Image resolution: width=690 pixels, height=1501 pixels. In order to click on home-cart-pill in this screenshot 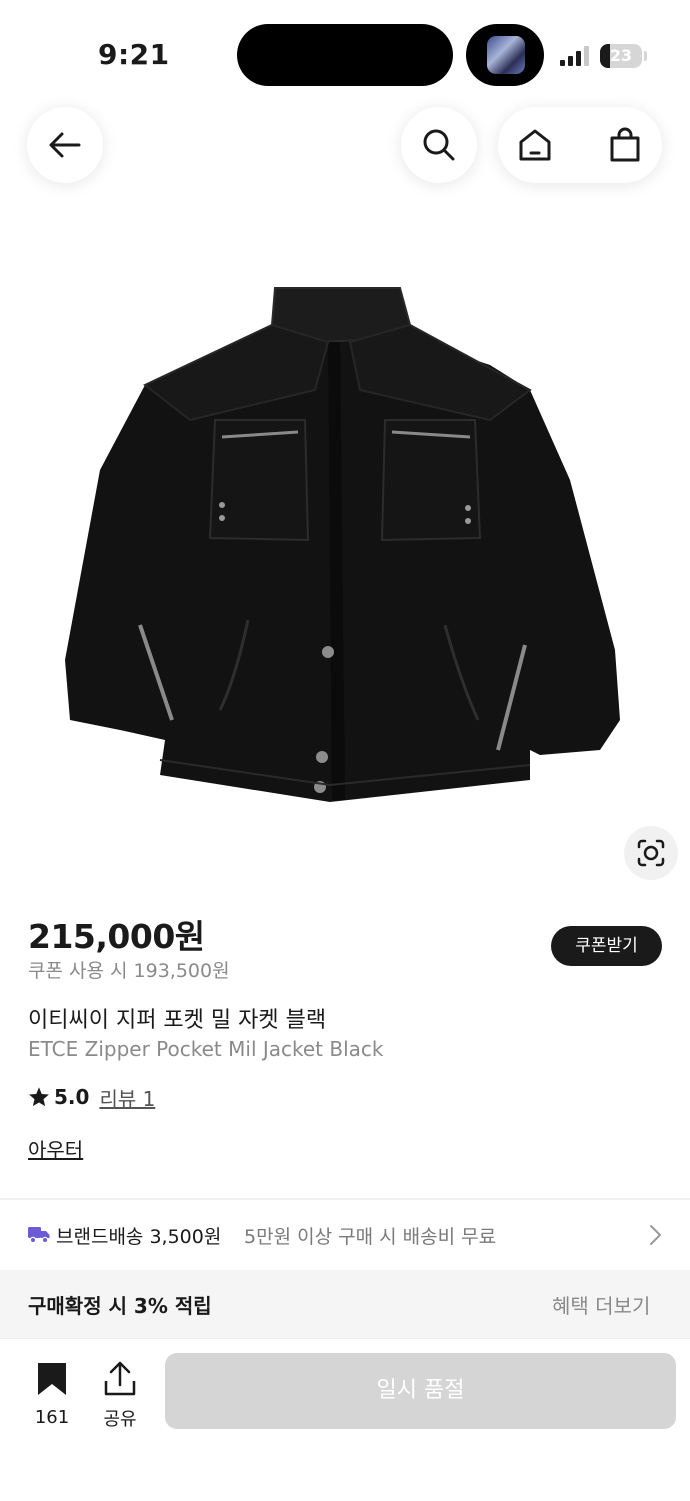, I will do `click(580, 145)`.